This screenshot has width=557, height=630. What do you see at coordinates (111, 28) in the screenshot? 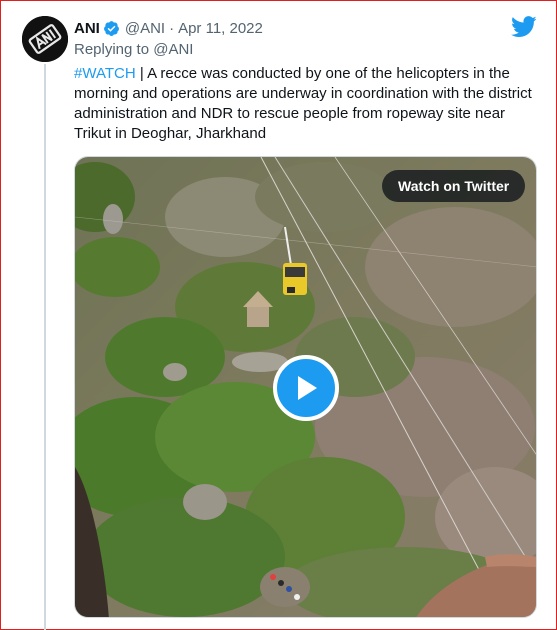
I see `verified-badge-icon` at bounding box center [111, 28].